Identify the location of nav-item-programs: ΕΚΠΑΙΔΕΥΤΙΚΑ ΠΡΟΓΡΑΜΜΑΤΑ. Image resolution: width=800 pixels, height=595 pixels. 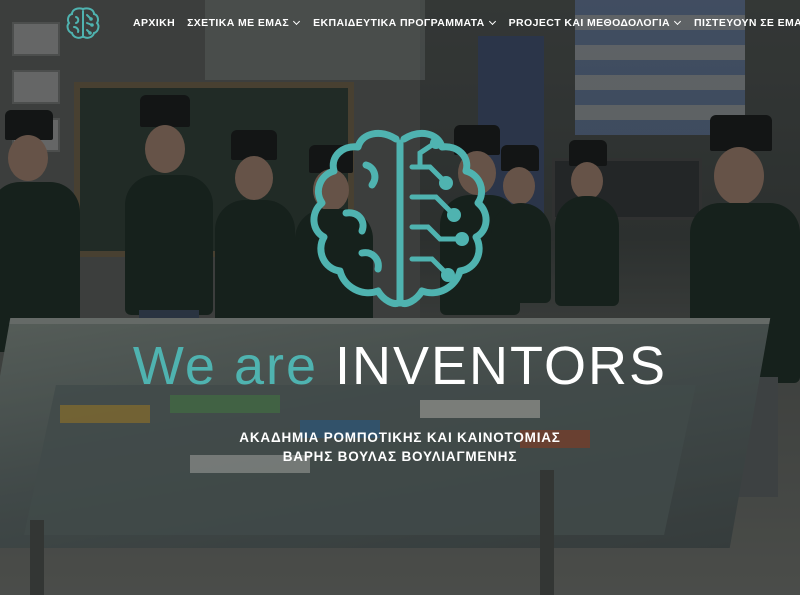
(404, 23).